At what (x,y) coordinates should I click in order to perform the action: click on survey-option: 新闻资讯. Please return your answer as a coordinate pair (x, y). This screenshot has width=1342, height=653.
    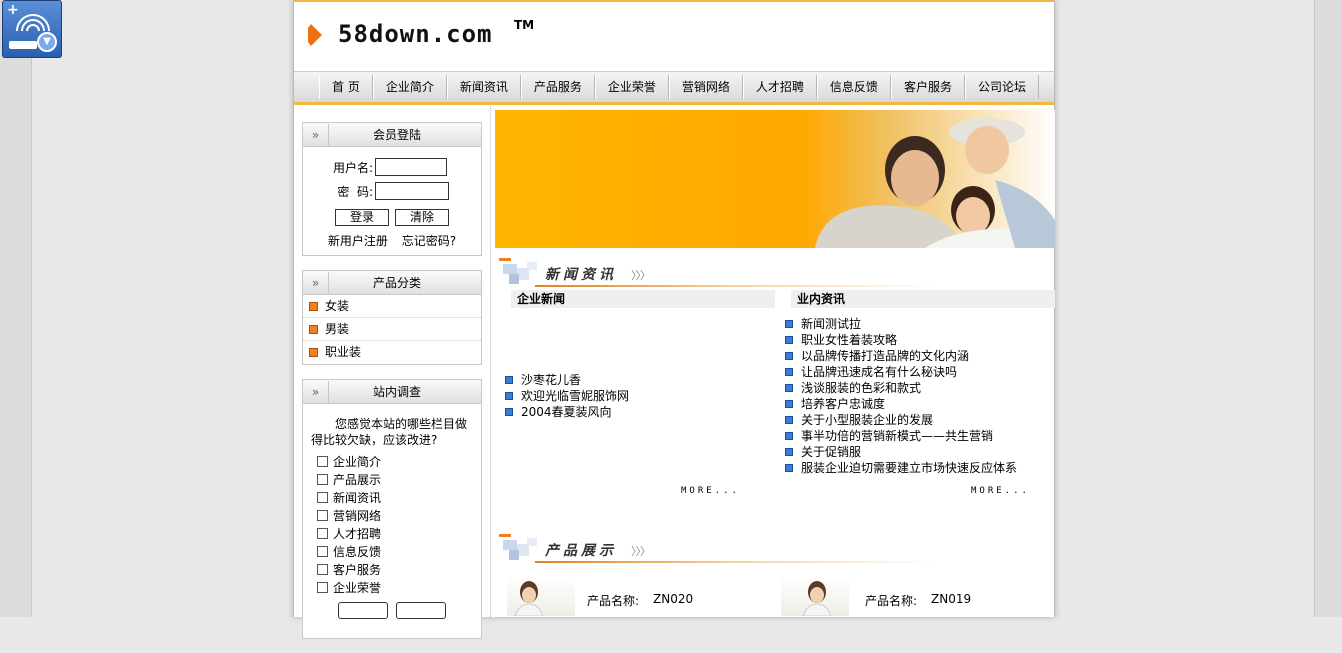
    Looking at the image, I should click on (392, 497).